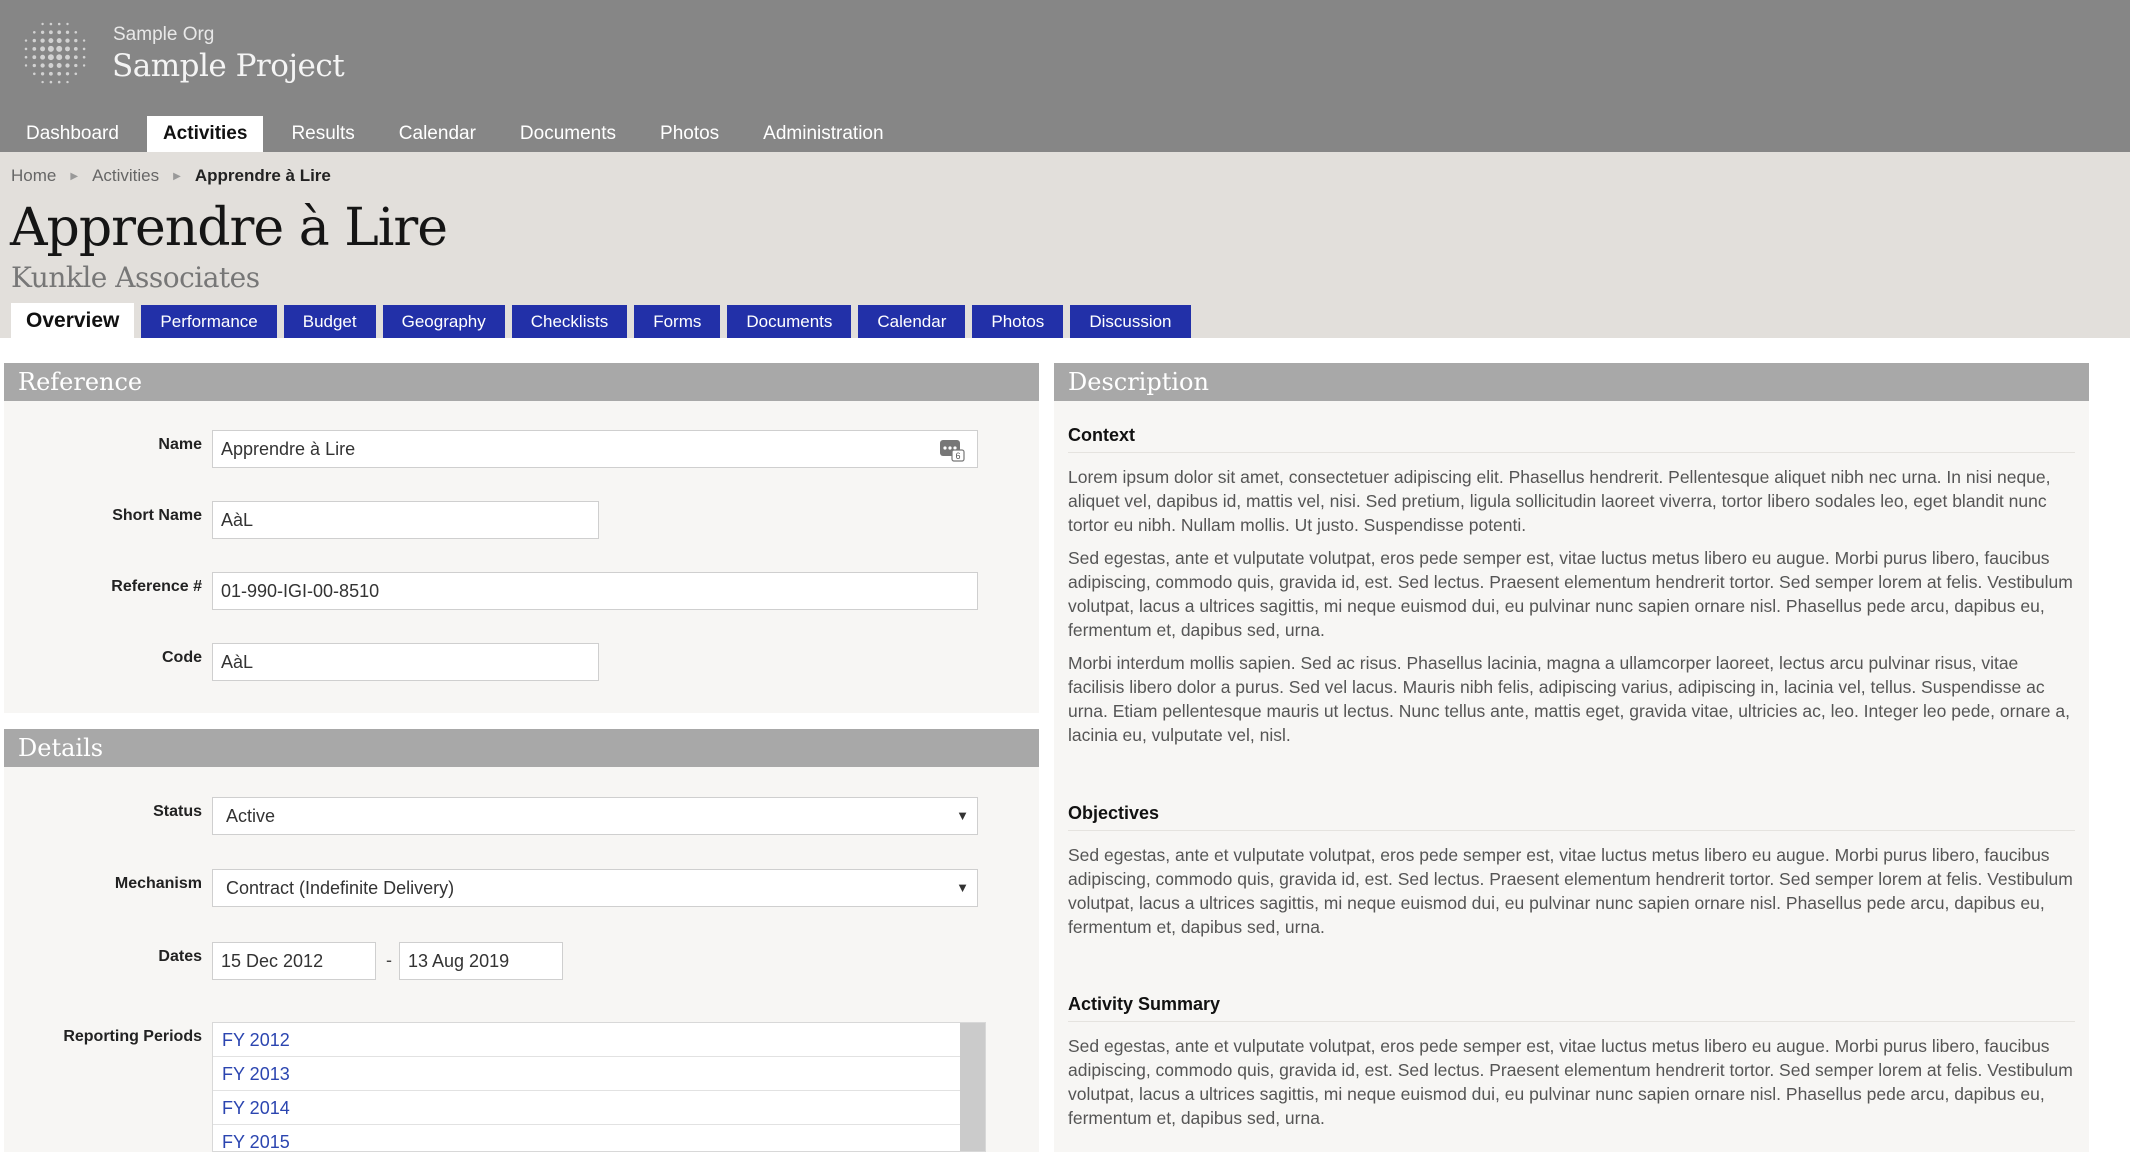 Image resolution: width=2130 pixels, height=1152 pixels. I want to click on tab-documents: Documents, so click(789, 321).